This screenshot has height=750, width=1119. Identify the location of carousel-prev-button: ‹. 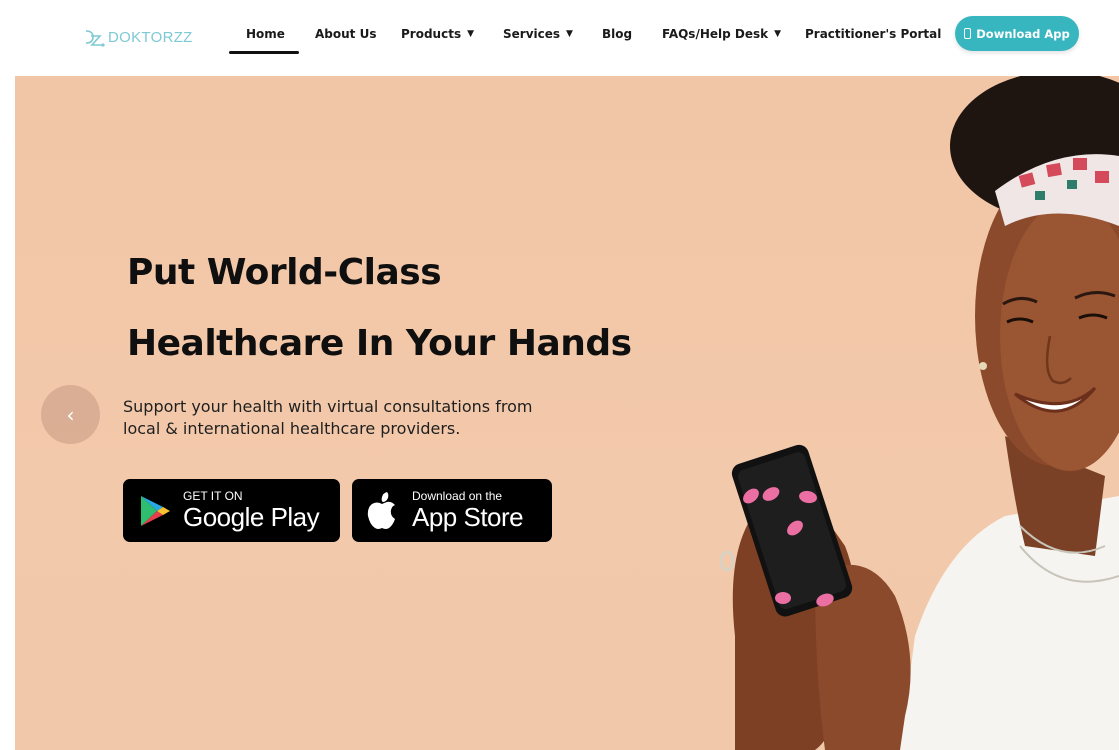
(70, 414).